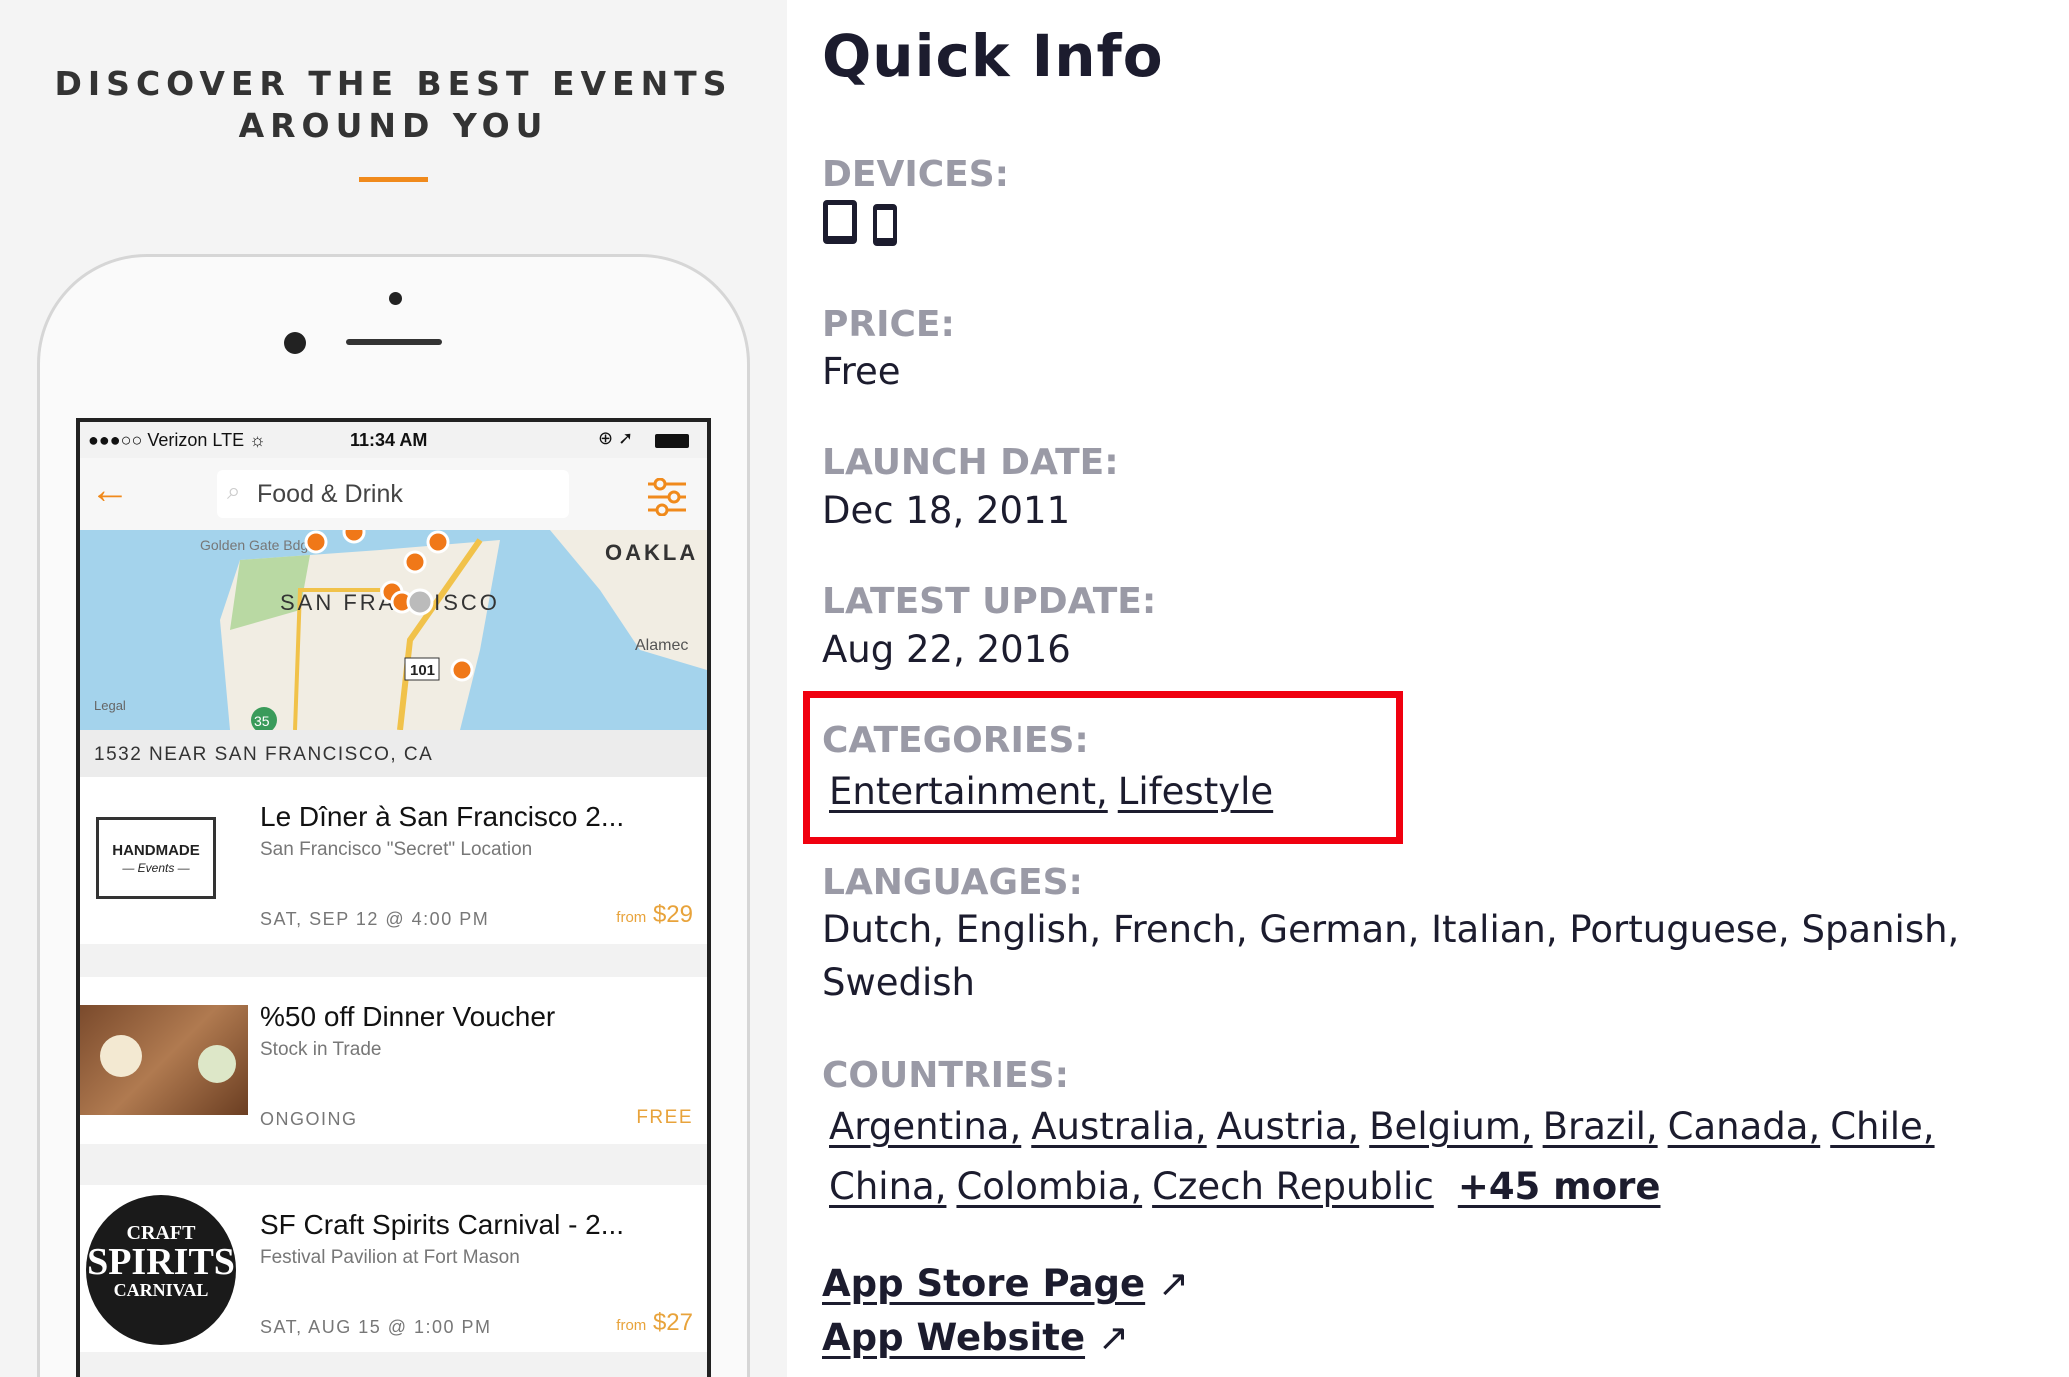 The width and height of the screenshot is (2069, 1377). What do you see at coordinates (1882, 1126) in the screenshot?
I see `country-link: Chile,` at bounding box center [1882, 1126].